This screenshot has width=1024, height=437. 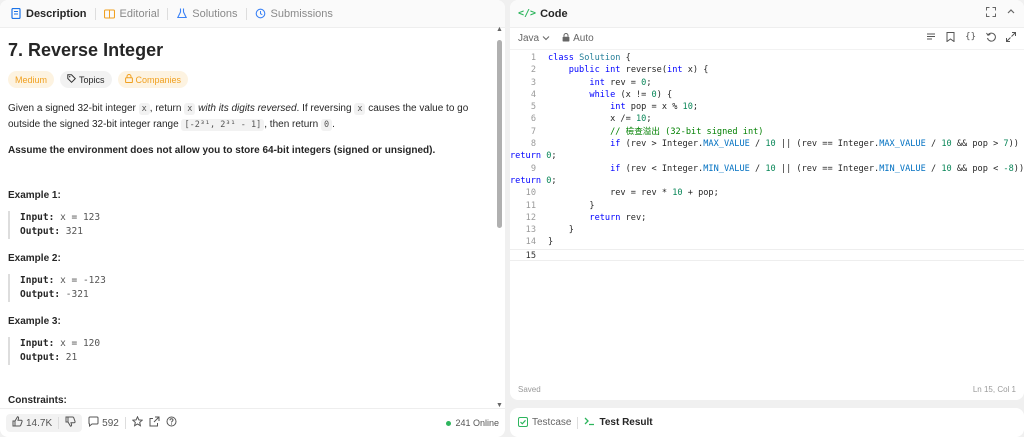 I want to click on line-number: 8, so click(x=533, y=144).